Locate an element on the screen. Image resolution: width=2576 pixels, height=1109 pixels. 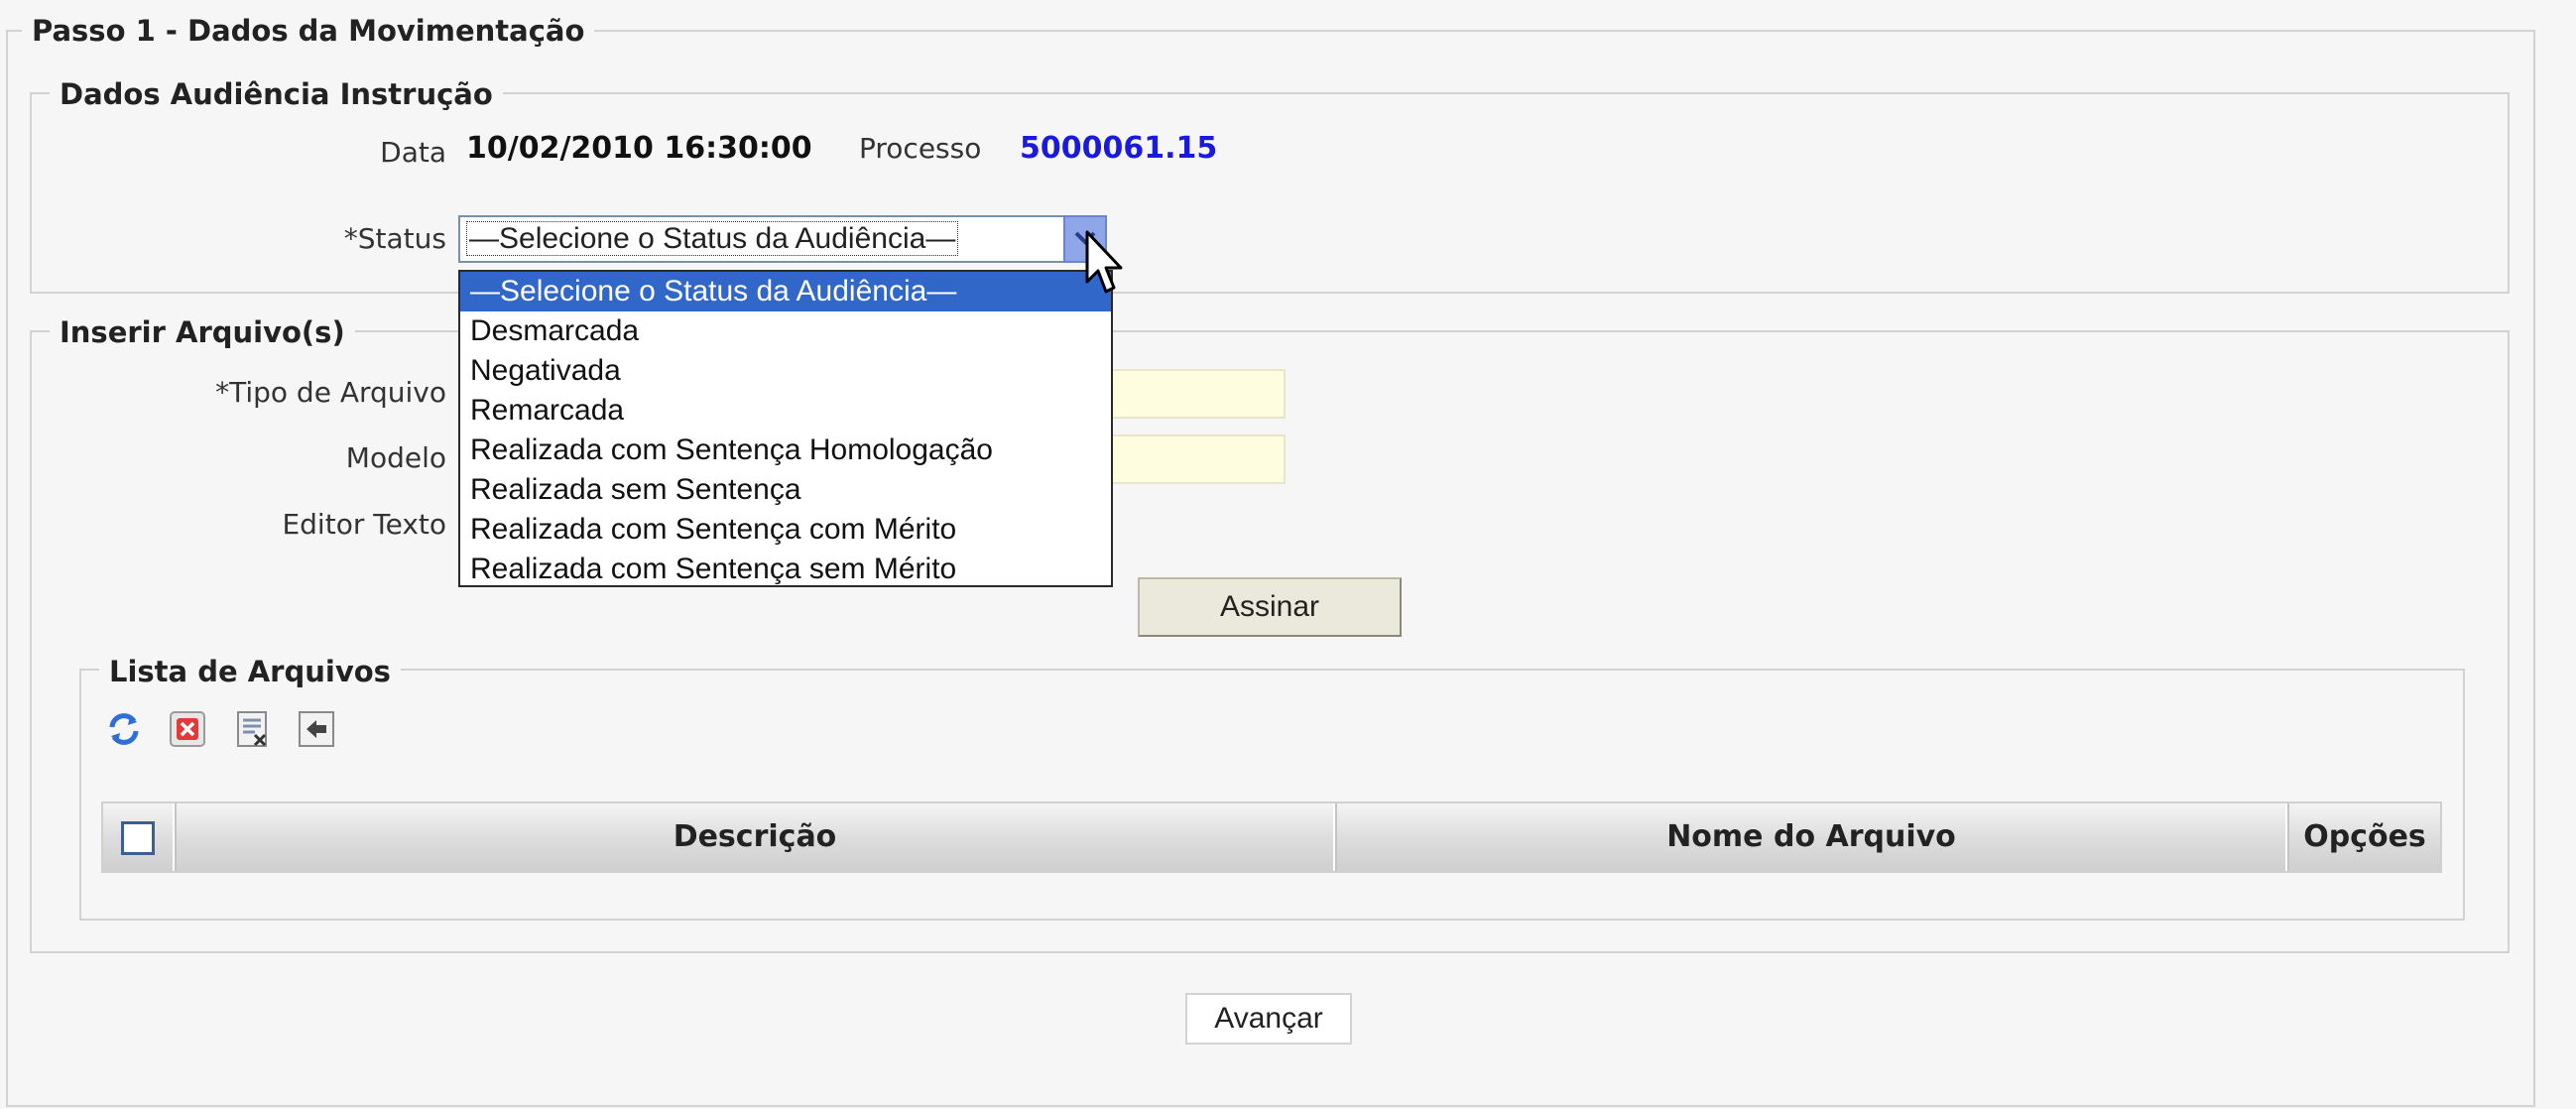
column-nome-arquivo: Nome do Arquivo is located at coordinates (1811, 837).